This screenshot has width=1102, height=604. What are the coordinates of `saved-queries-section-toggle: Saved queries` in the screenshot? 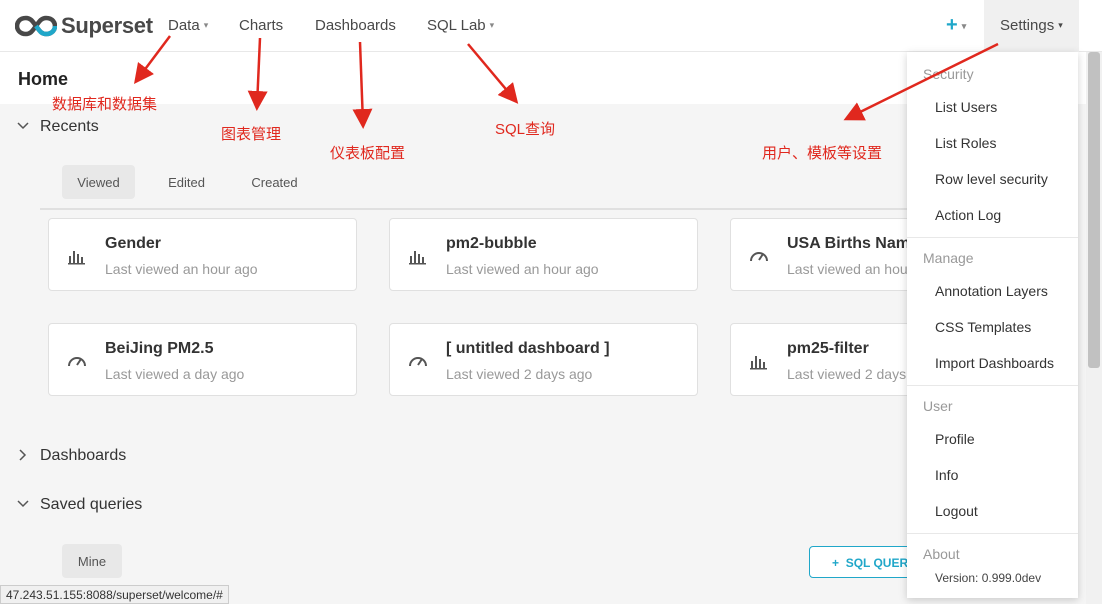 It's located at (79, 505).